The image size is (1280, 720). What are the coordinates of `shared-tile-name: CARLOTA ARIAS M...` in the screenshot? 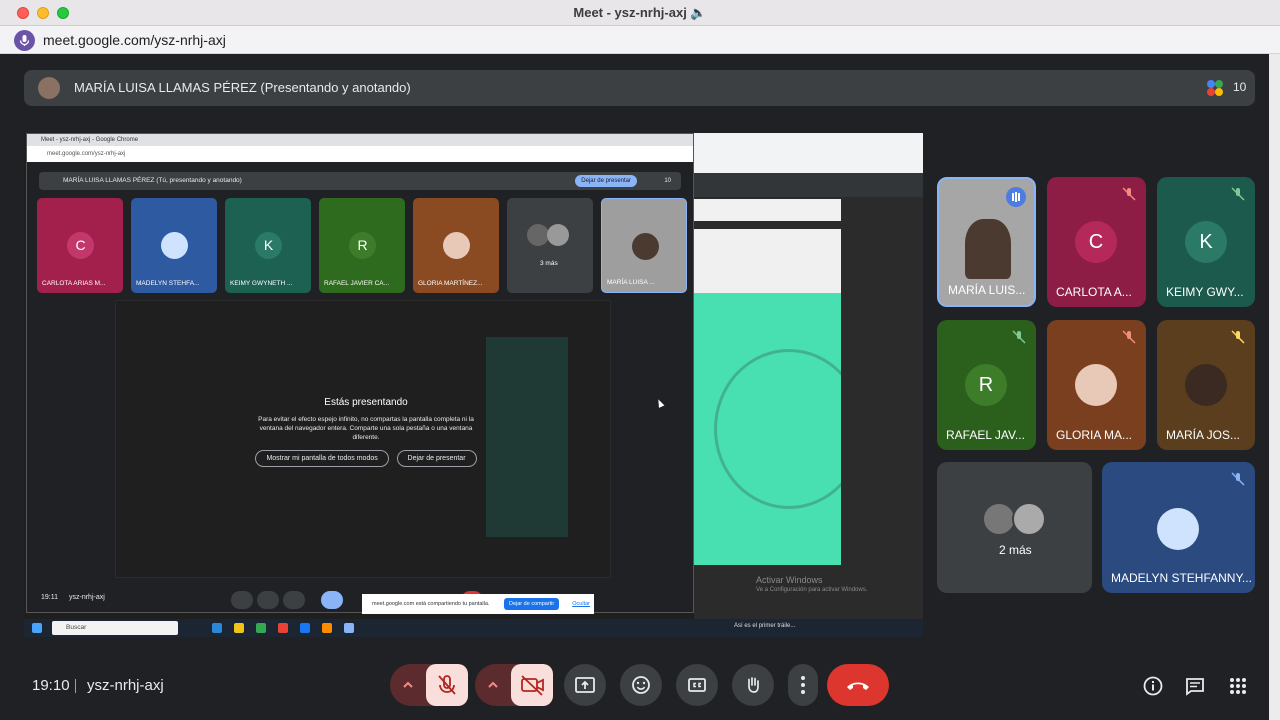 It's located at (74, 283).